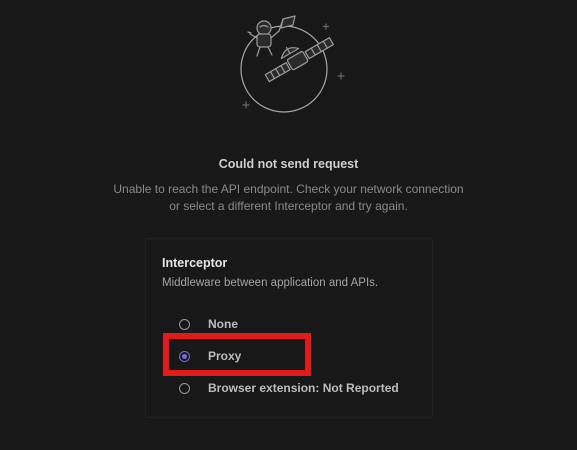  What do you see at coordinates (270, 283) in the screenshot?
I see `interceptor-subtitle: Middleware between application and APIs.` at bounding box center [270, 283].